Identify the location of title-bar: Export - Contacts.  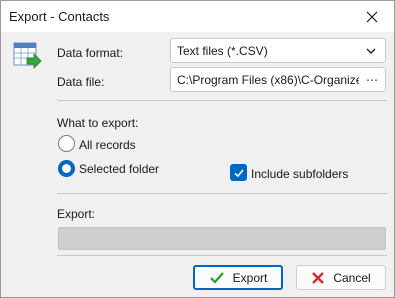
(197, 16).